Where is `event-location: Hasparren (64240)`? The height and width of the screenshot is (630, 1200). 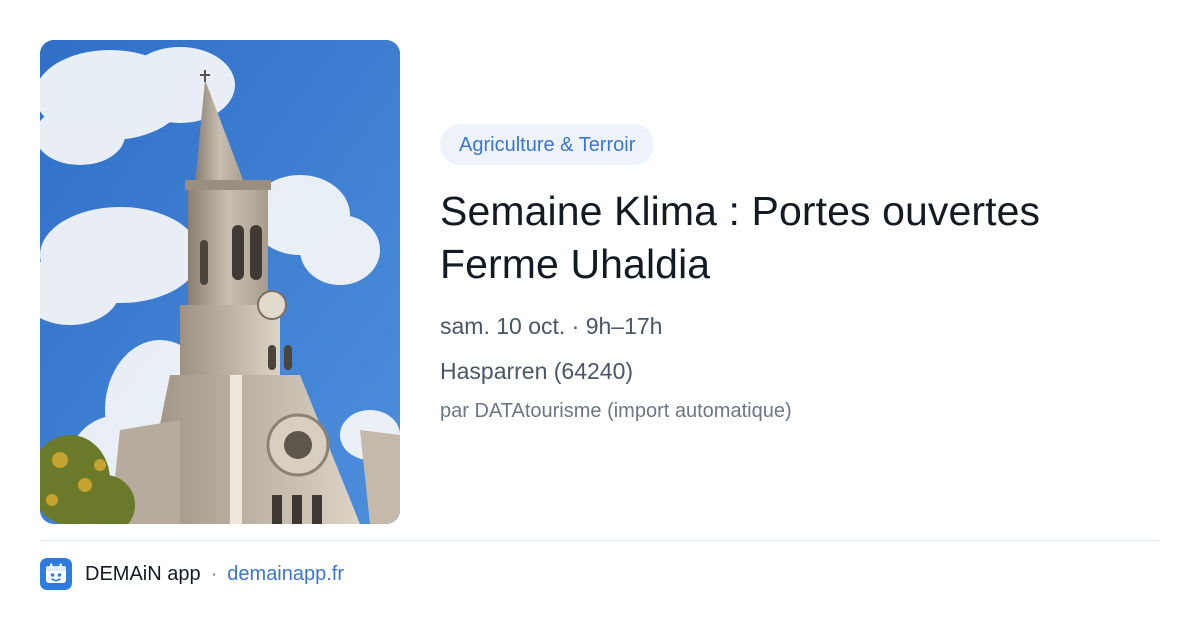
event-location: Hasparren (64240) is located at coordinates (537, 371).